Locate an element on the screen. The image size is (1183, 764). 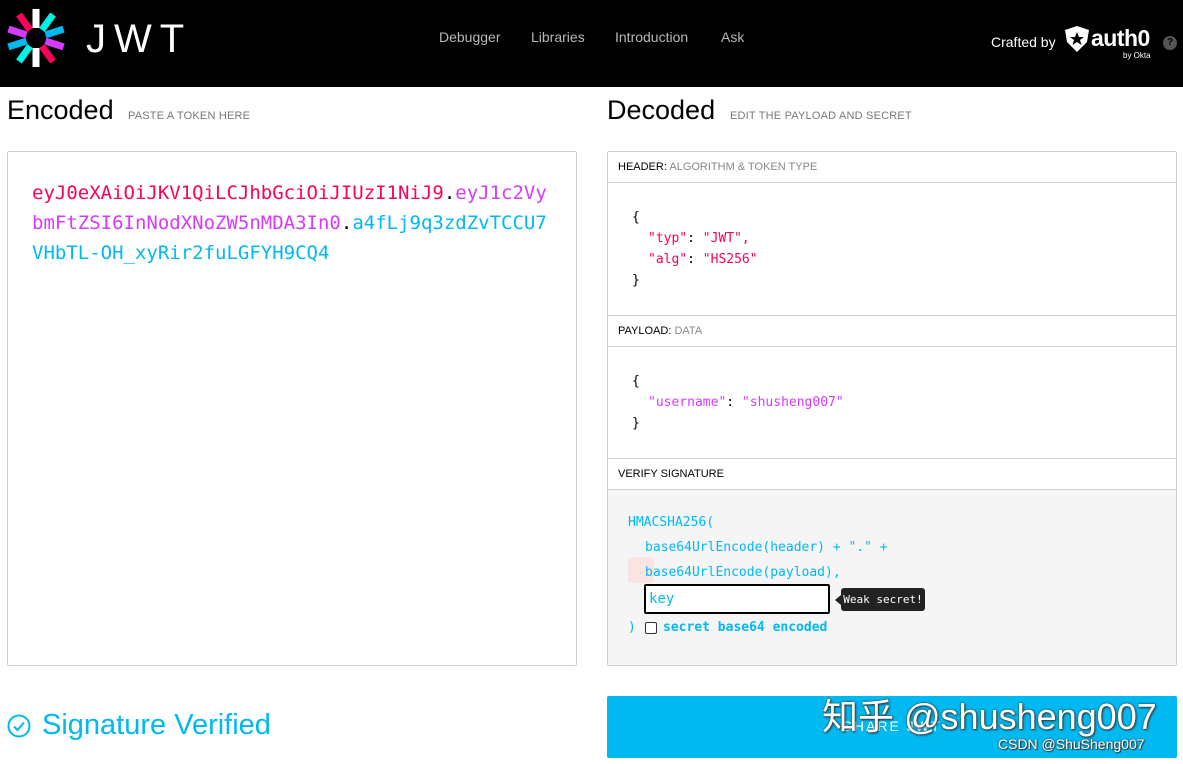
json-line-username: "username": "shusheng007" is located at coordinates (746, 402).